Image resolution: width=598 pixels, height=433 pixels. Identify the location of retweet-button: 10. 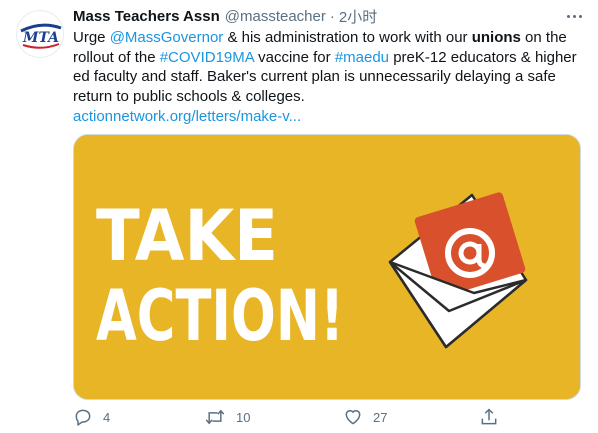
(227, 417).